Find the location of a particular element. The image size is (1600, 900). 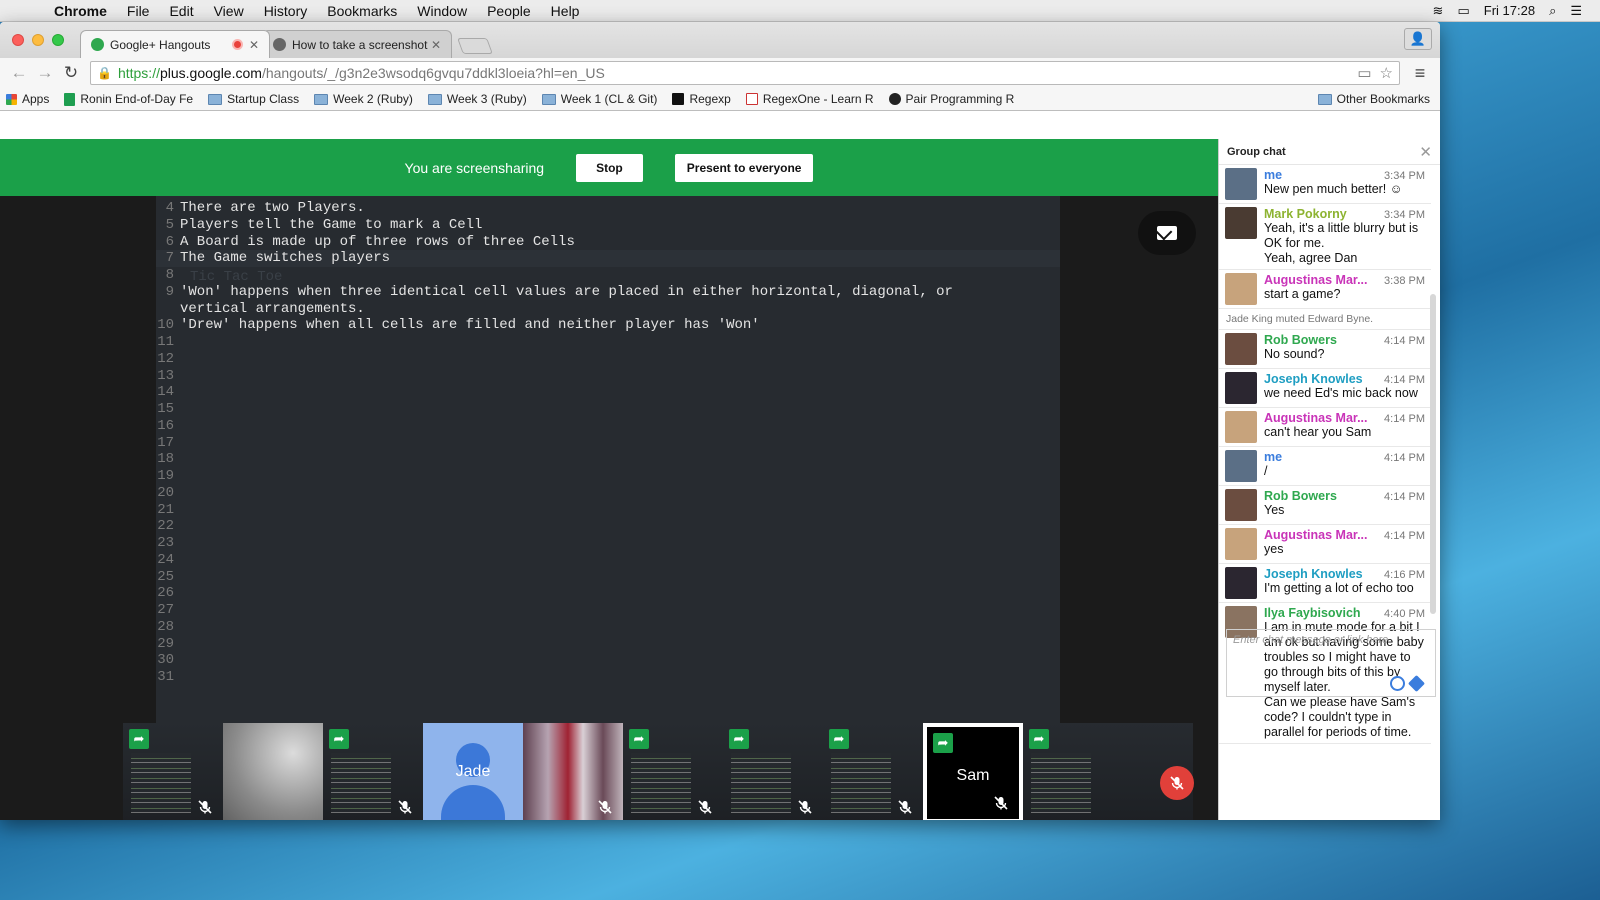

code-line: 28 is located at coordinates (608, 627).